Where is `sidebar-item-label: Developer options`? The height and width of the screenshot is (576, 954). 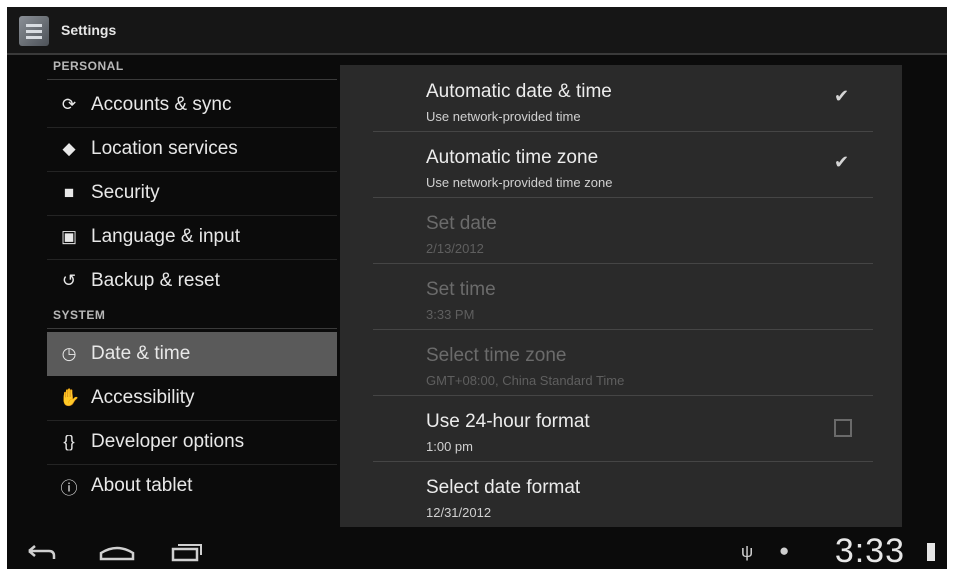 sidebar-item-label: Developer options is located at coordinates (168, 441).